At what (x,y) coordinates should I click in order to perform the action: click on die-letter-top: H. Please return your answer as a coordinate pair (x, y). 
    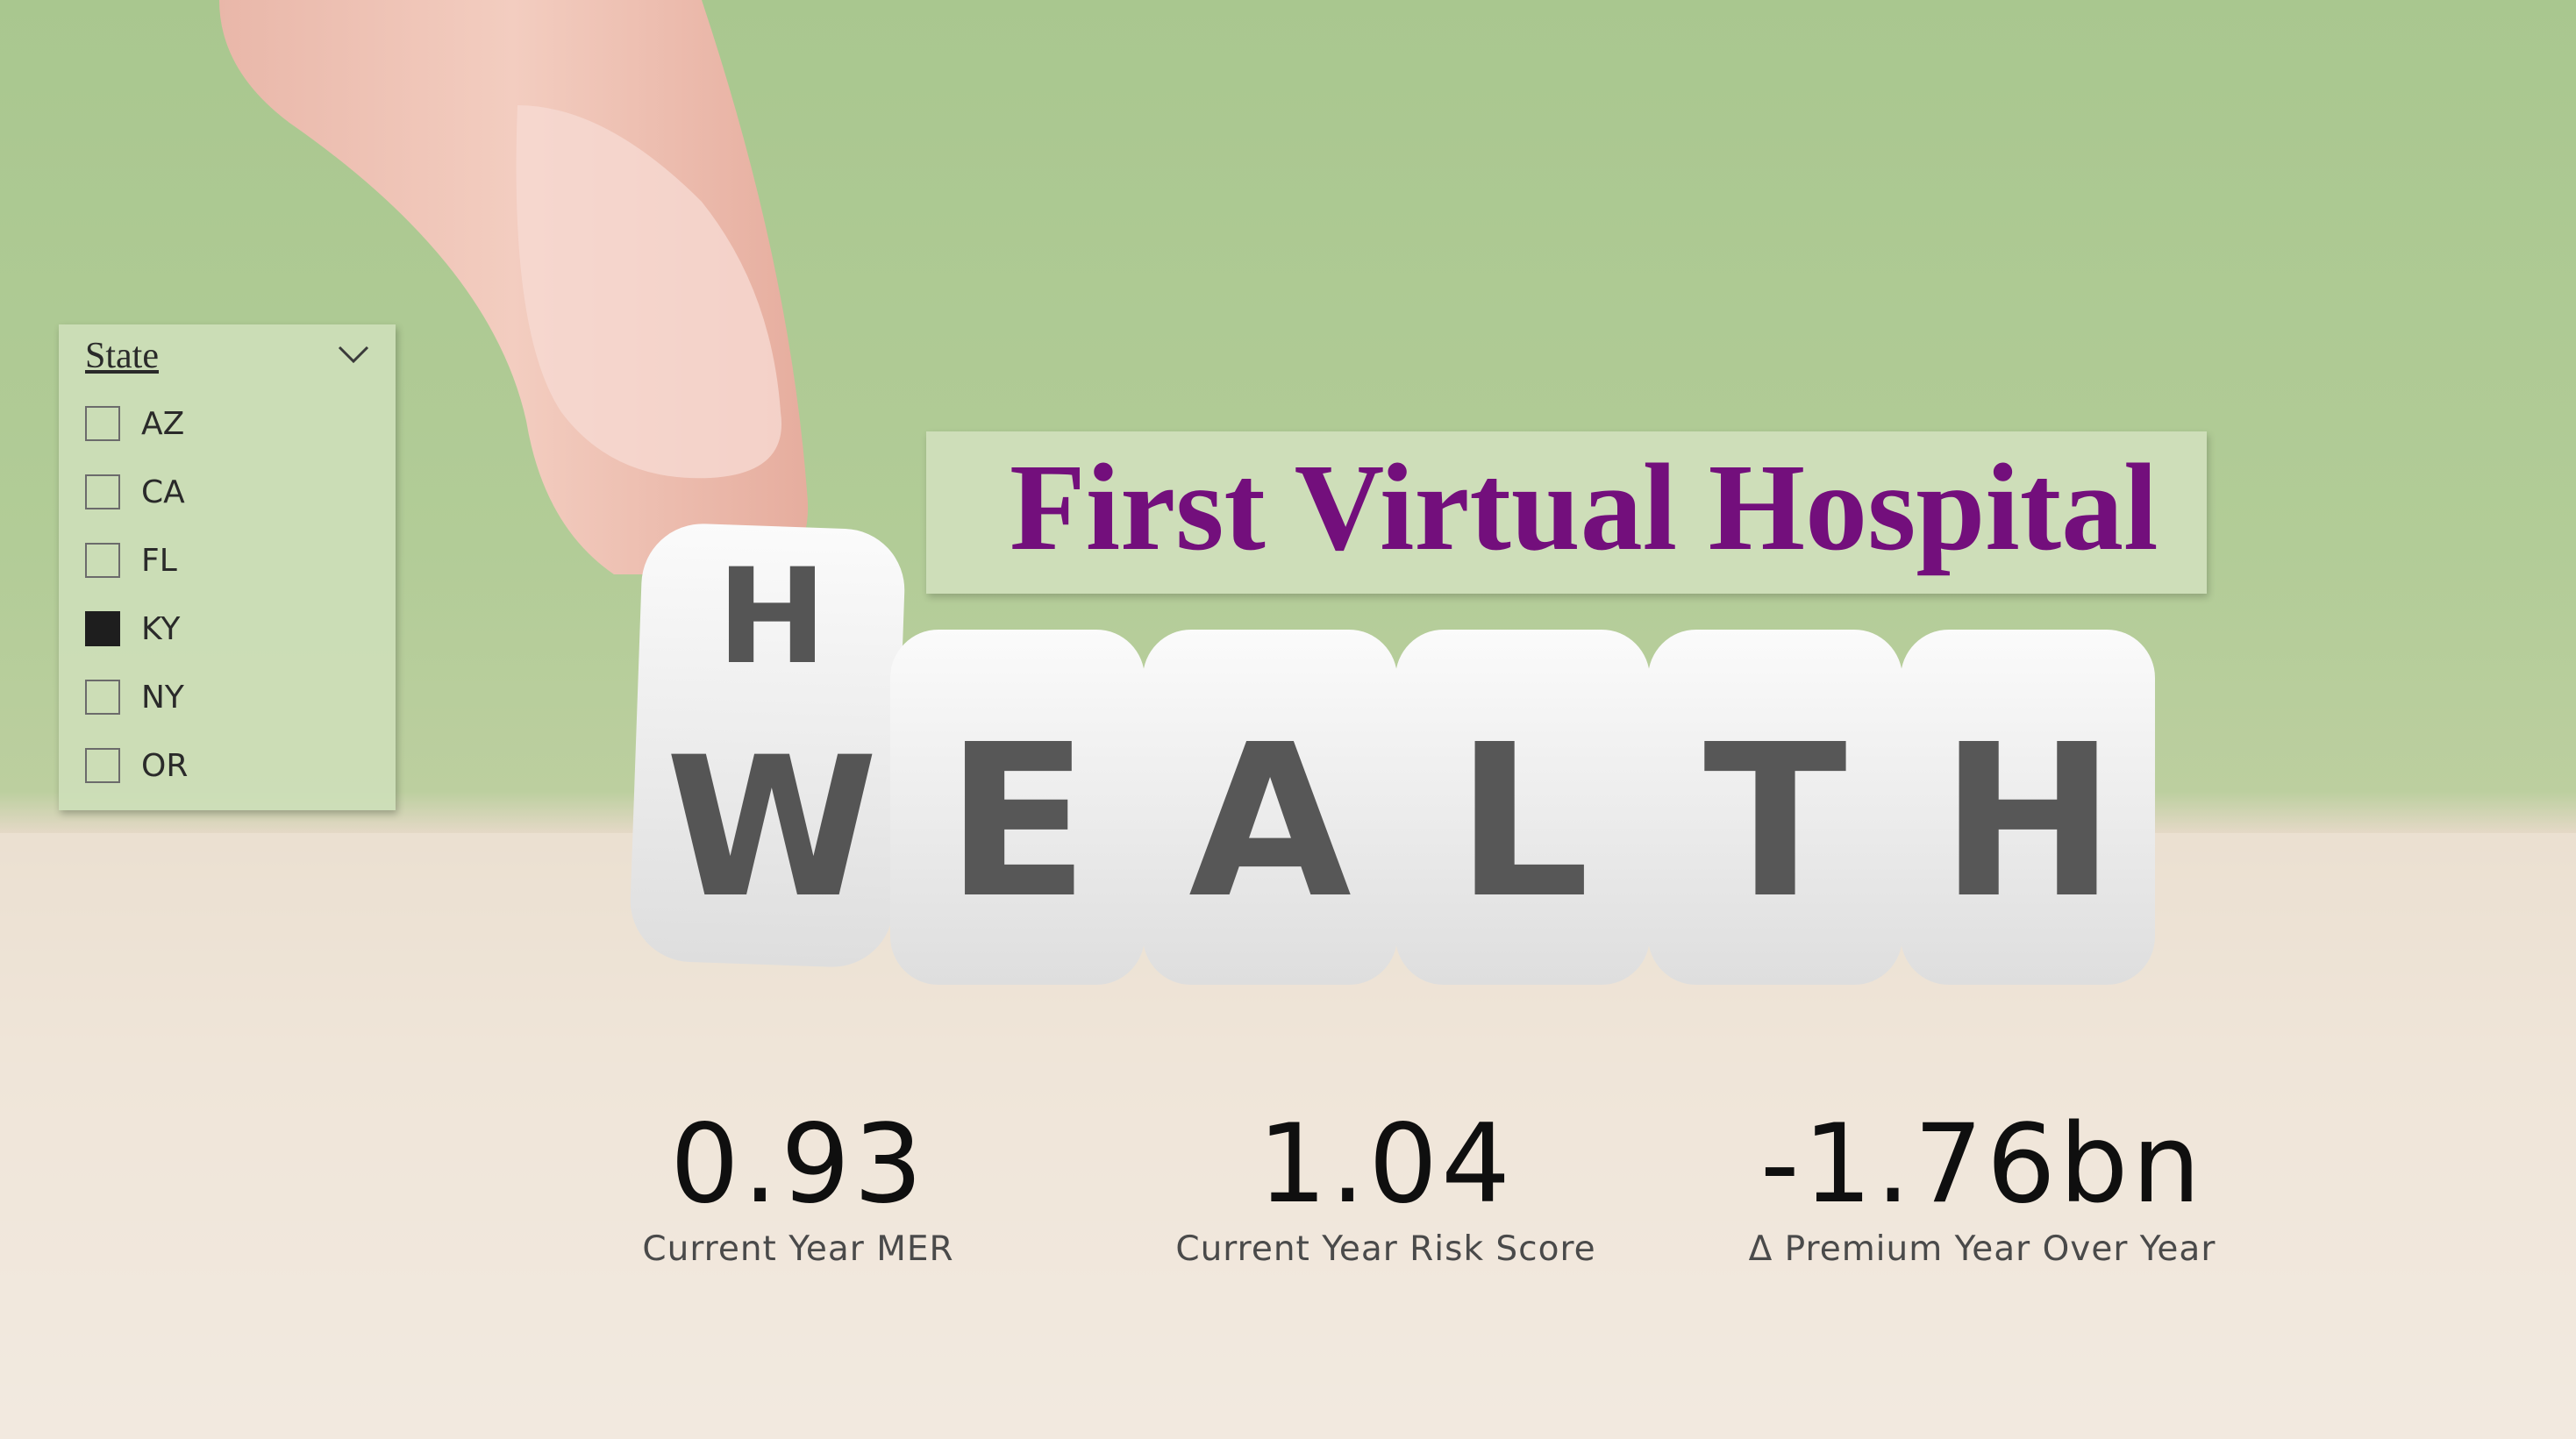
    Looking at the image, I should click on (772, 617).